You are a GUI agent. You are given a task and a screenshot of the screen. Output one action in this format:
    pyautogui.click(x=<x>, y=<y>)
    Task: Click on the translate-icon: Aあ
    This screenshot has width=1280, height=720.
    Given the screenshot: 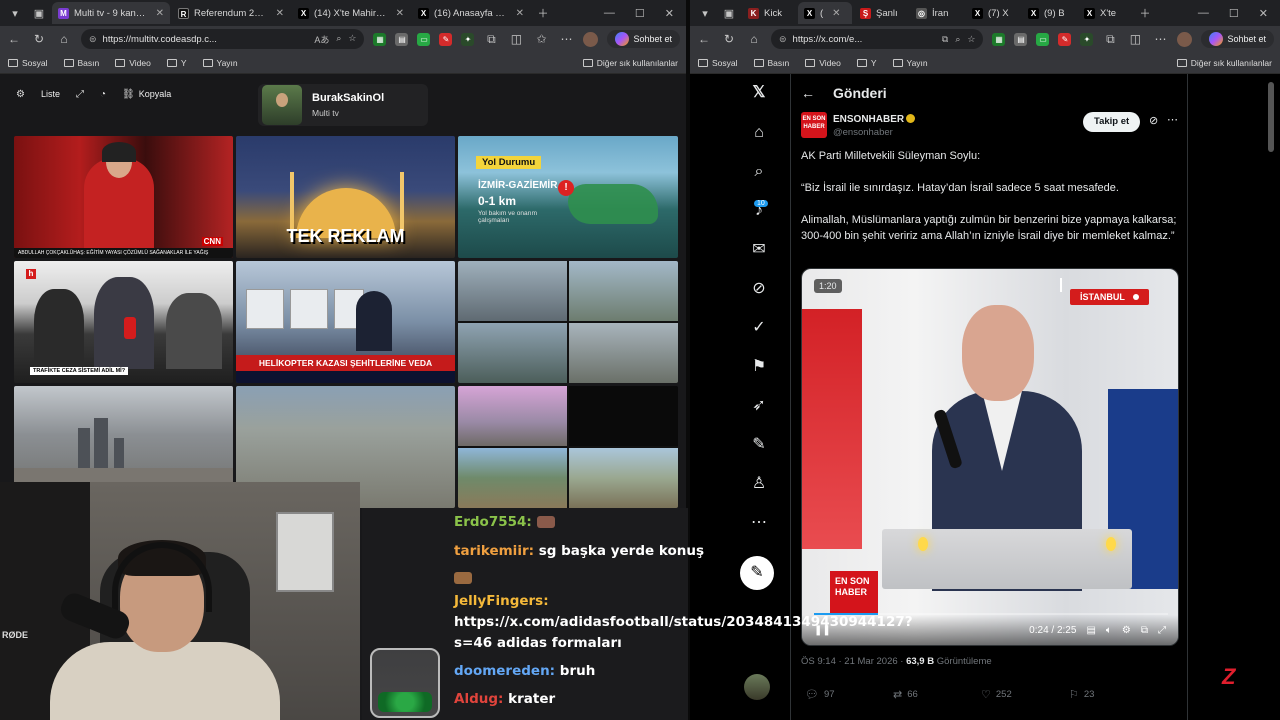 What is the action you would take?
    pyautogui.click(x=321, y=39)
    